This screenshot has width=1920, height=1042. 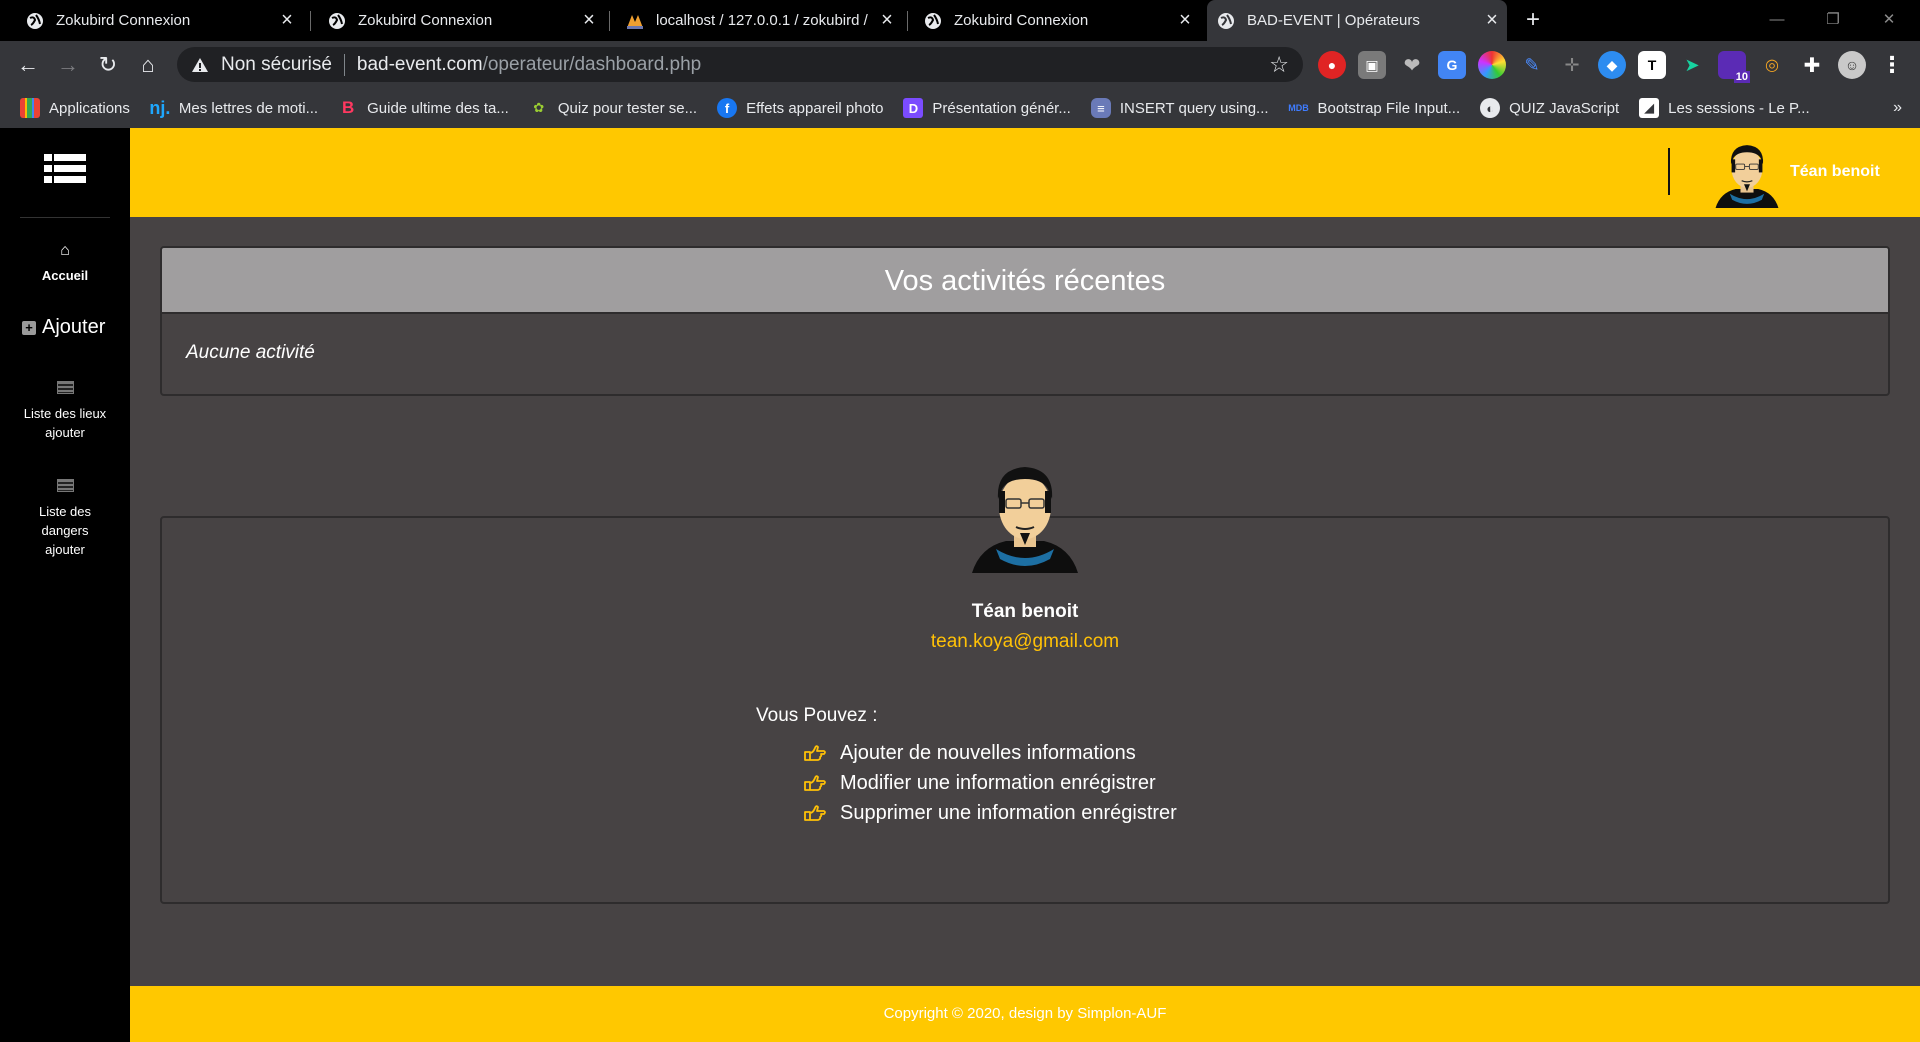 I want to click on reload-button: ↻, so click(x=108, y=65).